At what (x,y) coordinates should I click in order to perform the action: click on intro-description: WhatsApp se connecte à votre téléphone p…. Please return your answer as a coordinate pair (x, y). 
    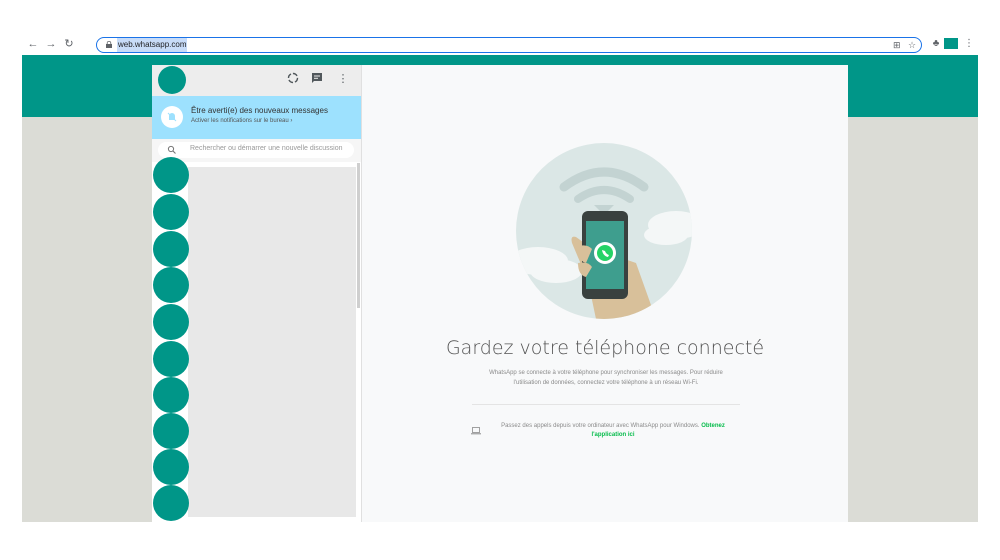
    Looking at the image, I should click on (606, 378).